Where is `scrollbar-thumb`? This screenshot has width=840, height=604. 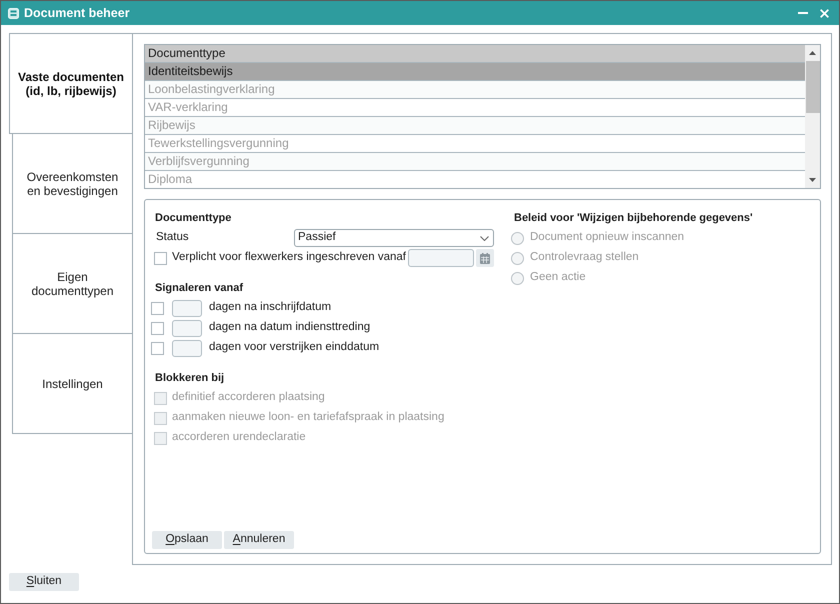 scrollbar-thumb is located at coordinates (813, 87).